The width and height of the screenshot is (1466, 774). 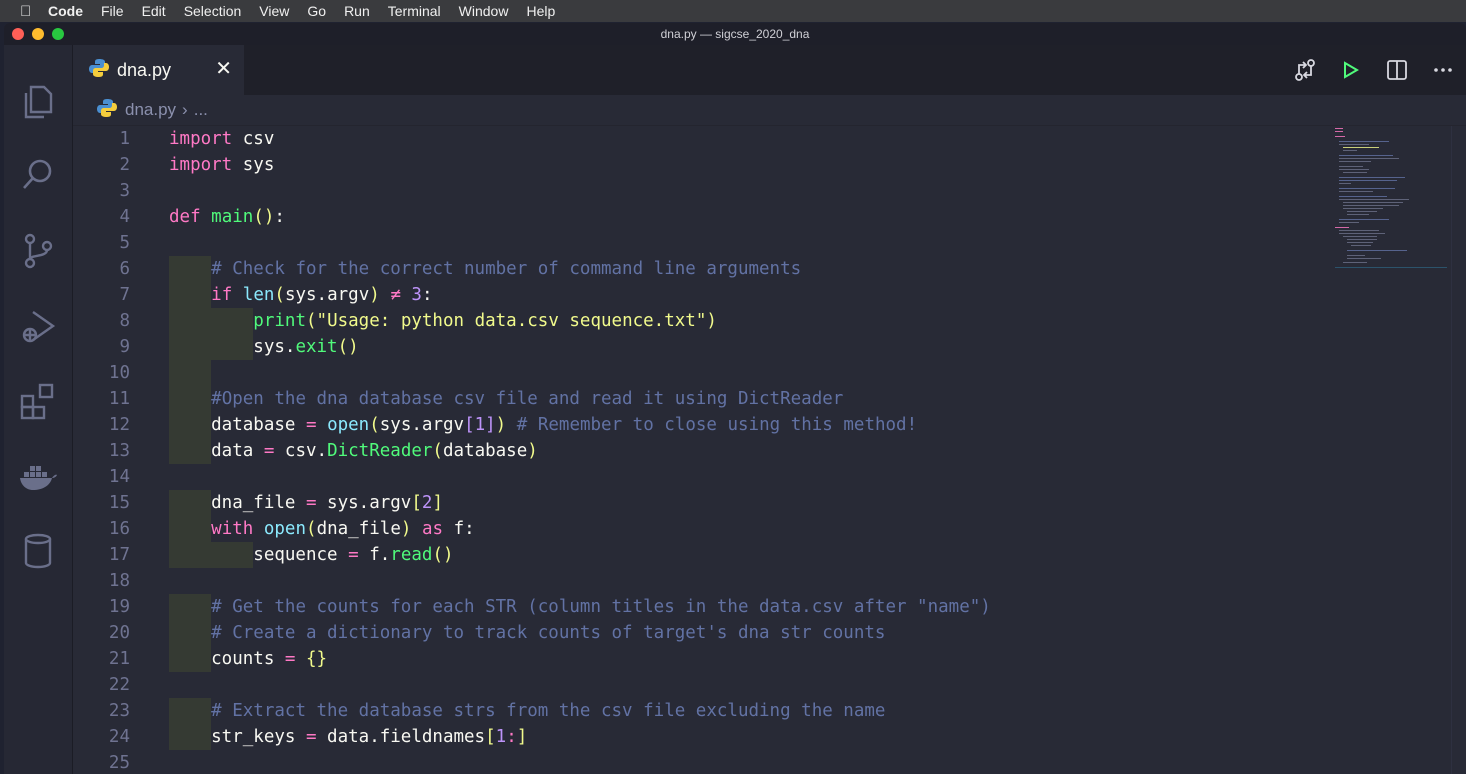 What do you see at coordinates (316, 11) in the screenshot?
I see `menu-go: Go` at bounding box center [316, 11].